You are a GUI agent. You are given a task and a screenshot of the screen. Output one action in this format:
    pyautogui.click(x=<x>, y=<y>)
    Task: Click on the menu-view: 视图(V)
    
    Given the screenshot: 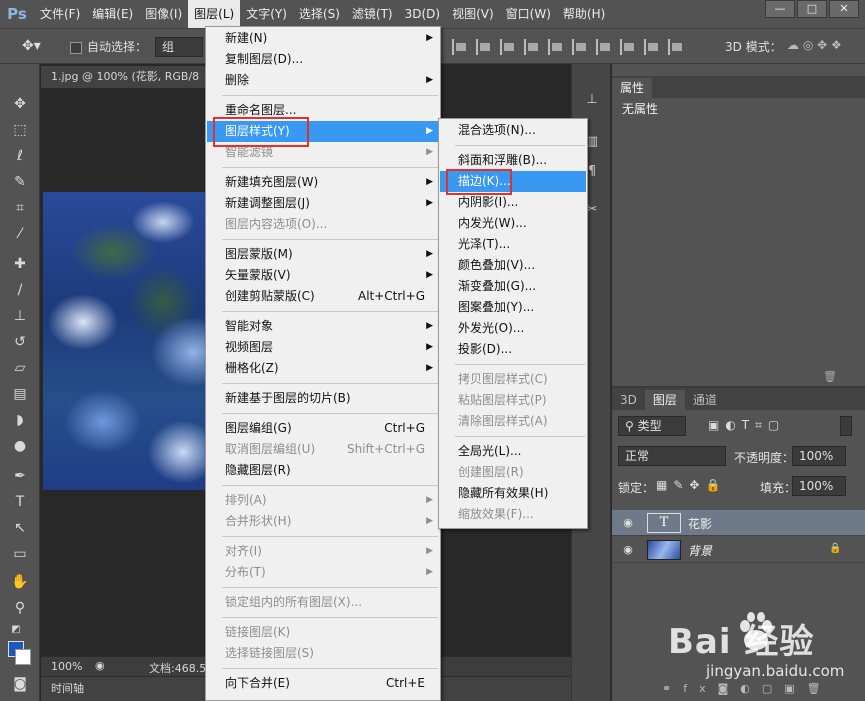 What is the action you would take?
    pyautogui.click(x=473, y=14)
    